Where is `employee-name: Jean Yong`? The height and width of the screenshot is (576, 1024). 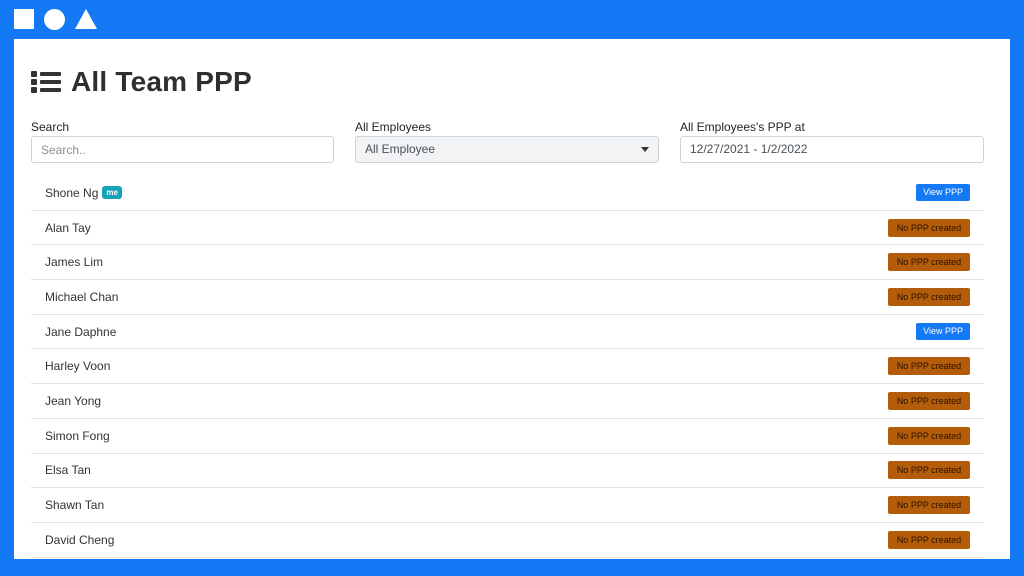 employee-name: Jean Yong is located at coordinates (73, 400).